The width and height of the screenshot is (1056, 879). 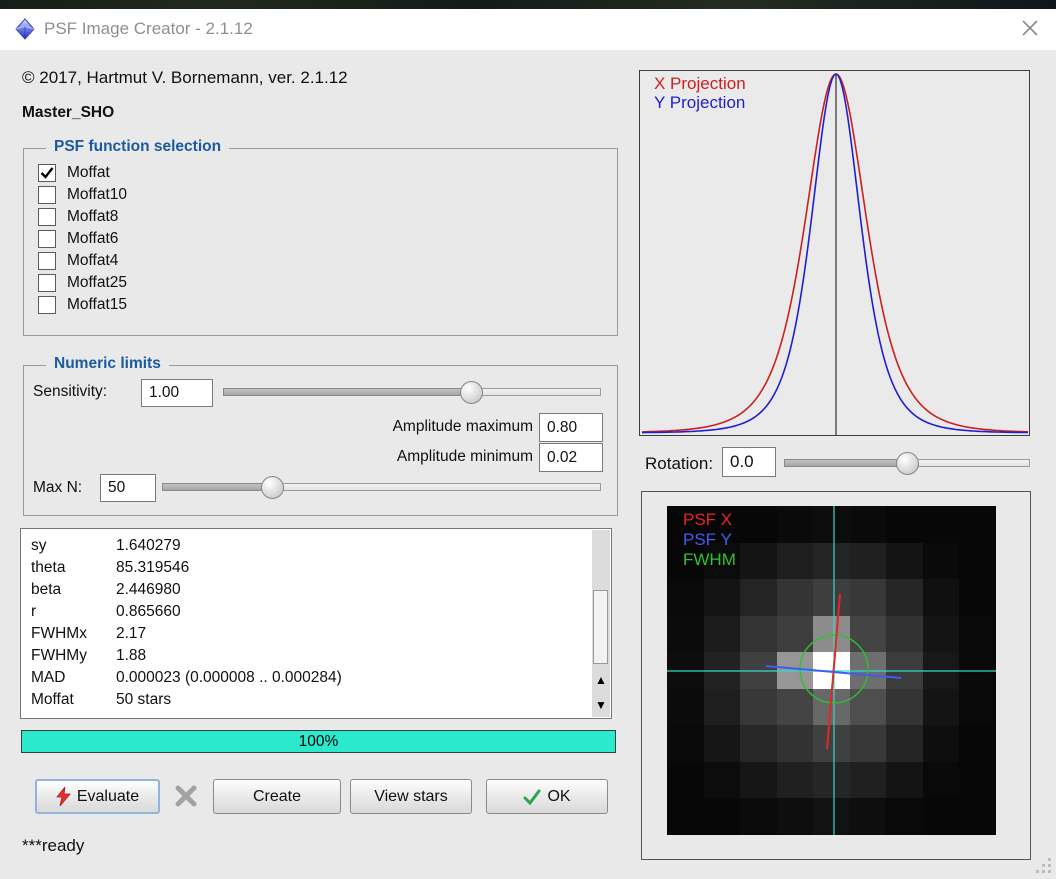 I want to click on scrollbar-thumb, so click(x=600, y=627).